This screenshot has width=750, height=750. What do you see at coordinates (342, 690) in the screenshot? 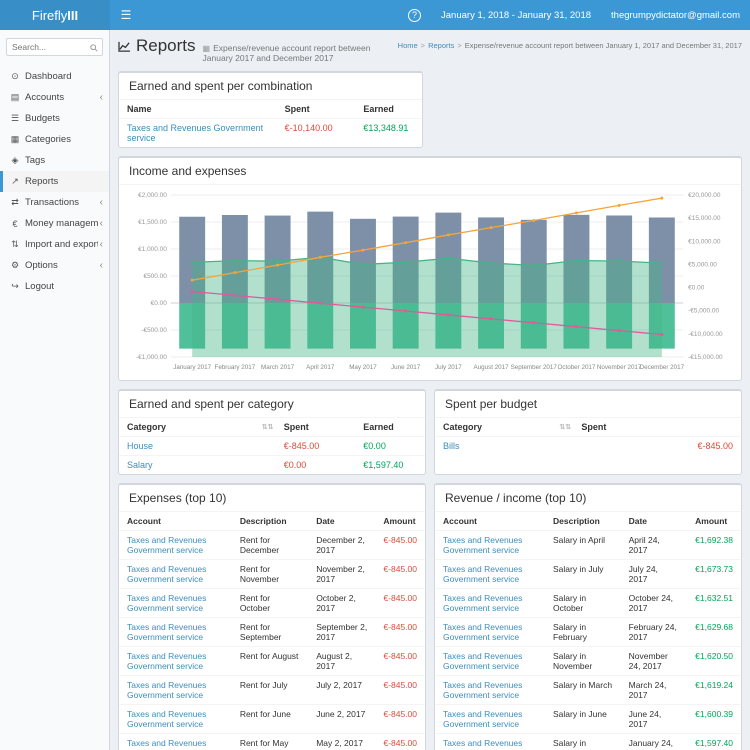
I see `date-cell: July 2, 2017` at bounding box center [342, 690].